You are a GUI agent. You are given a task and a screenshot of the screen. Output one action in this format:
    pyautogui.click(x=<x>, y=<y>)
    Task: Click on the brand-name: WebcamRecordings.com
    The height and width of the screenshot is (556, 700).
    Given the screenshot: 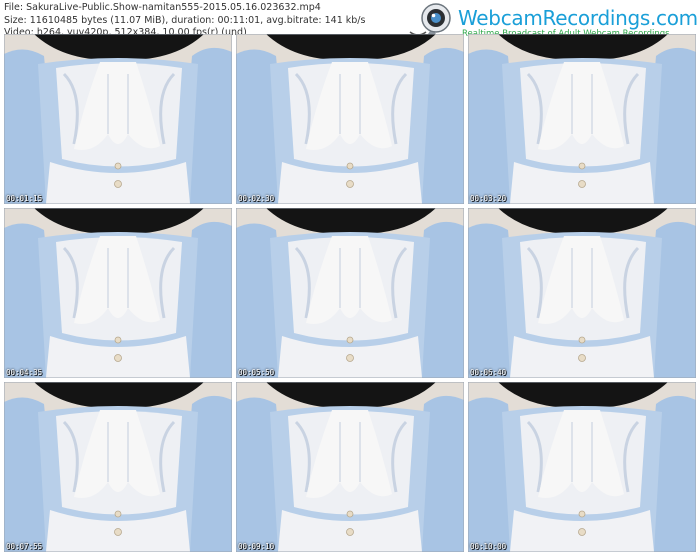 What is the action you would take?
    pyautogui.click(x=578, y=18)
    